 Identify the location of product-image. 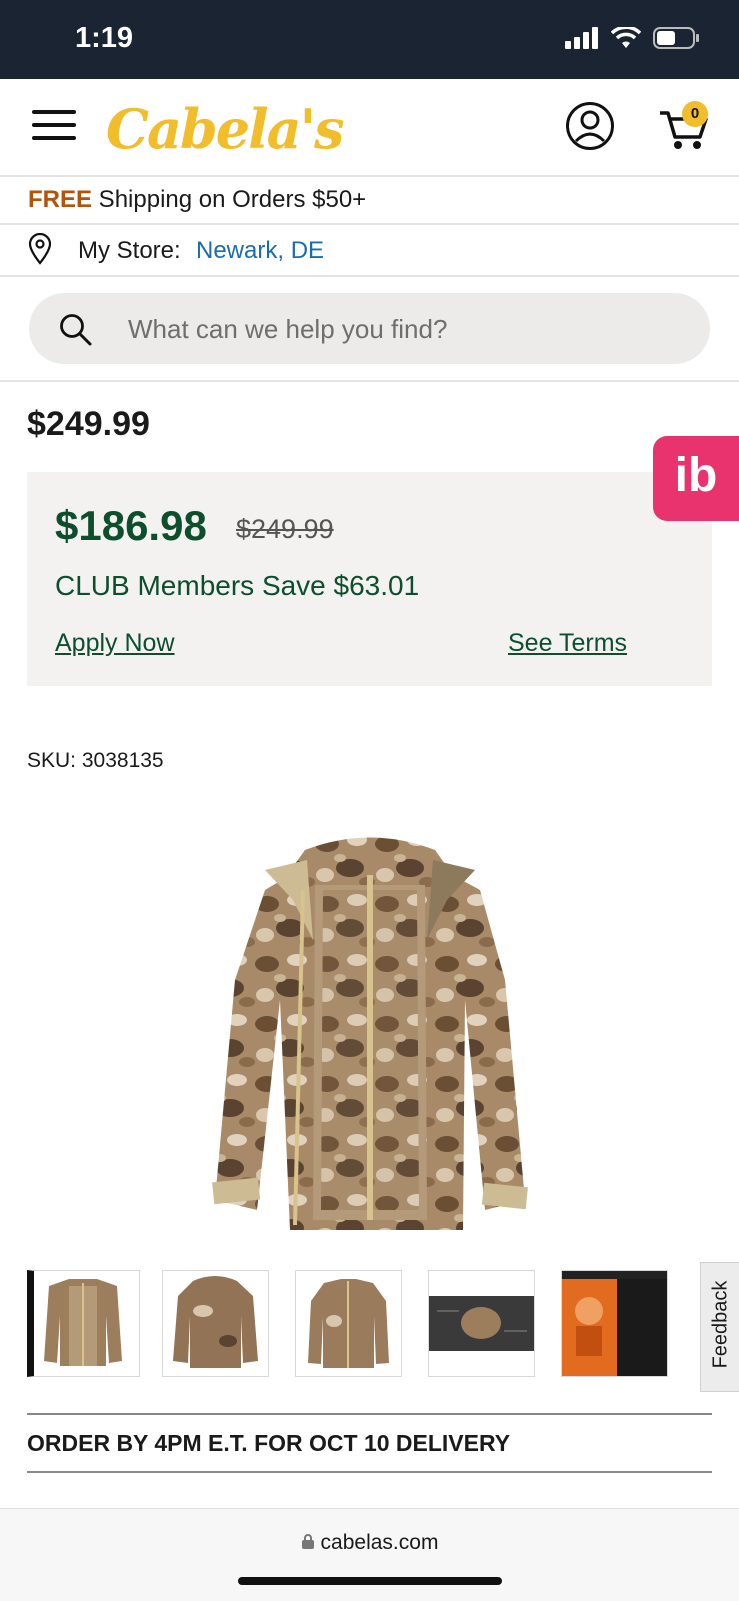
(370, 1045).